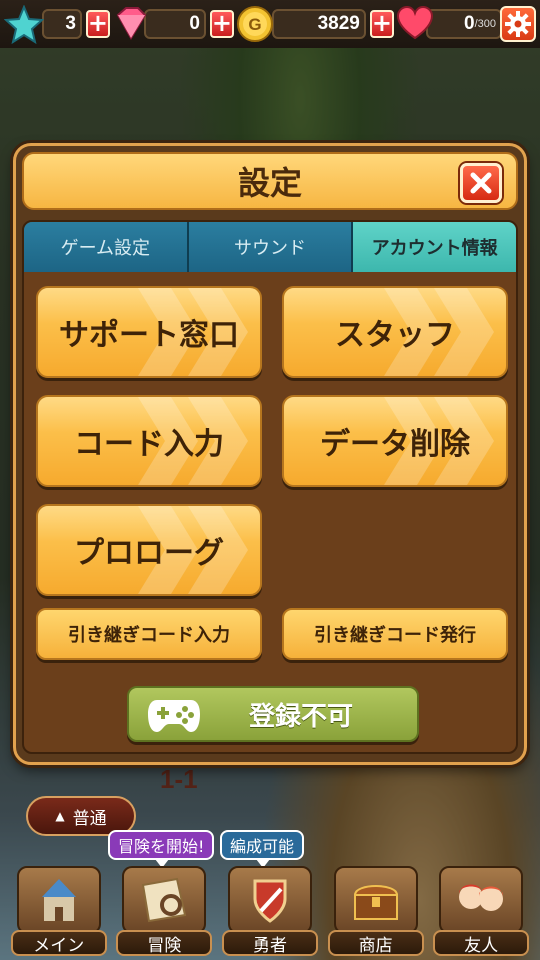 The height and width of the screenshot is (960, 540). I want to click on triangle-up-icon: ▲, so click(60, 816).